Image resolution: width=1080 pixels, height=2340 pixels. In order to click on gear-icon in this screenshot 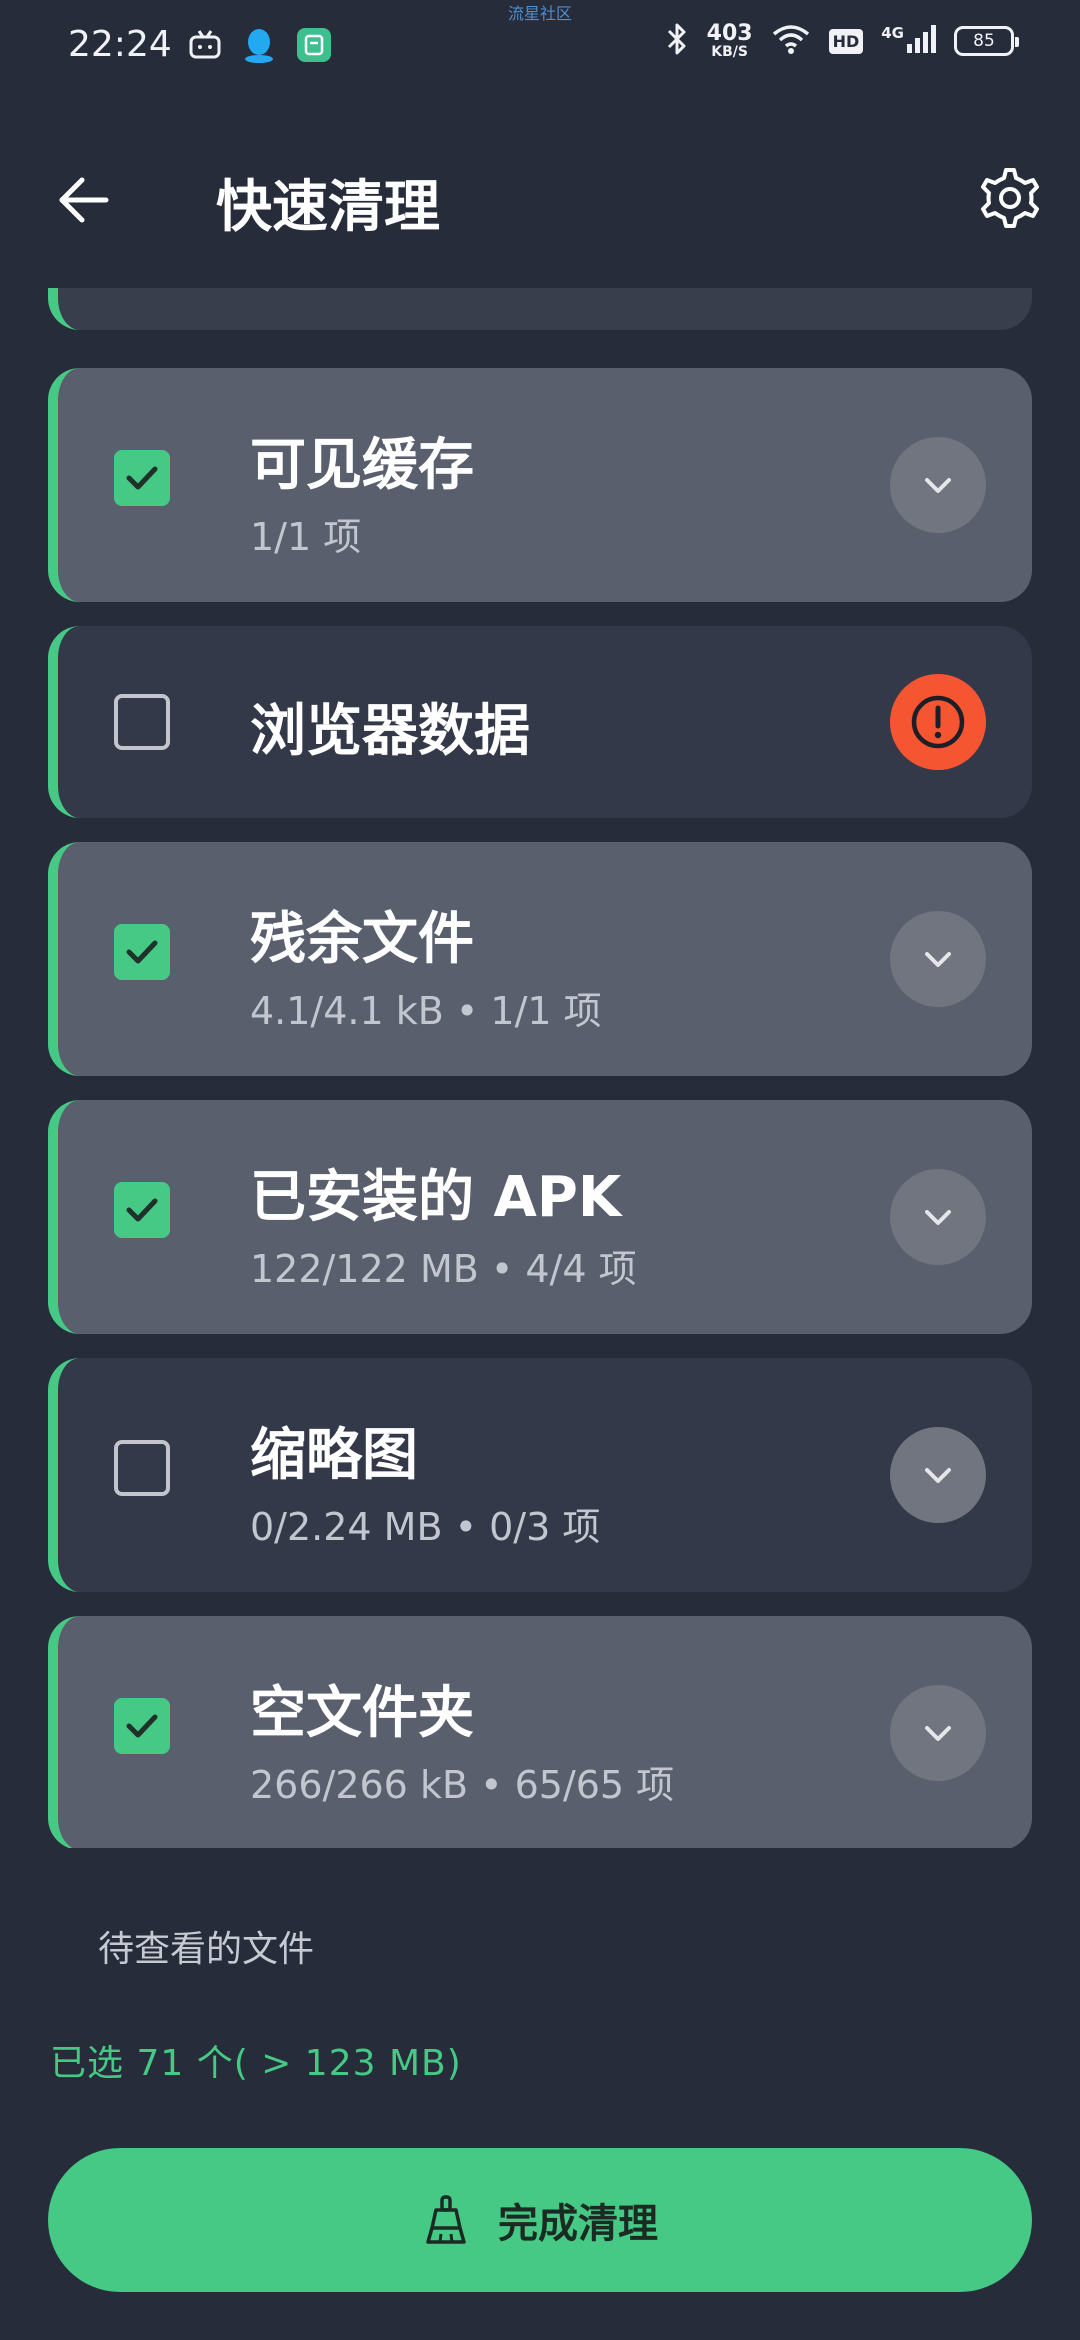, I will do `click(1010, 198)`.